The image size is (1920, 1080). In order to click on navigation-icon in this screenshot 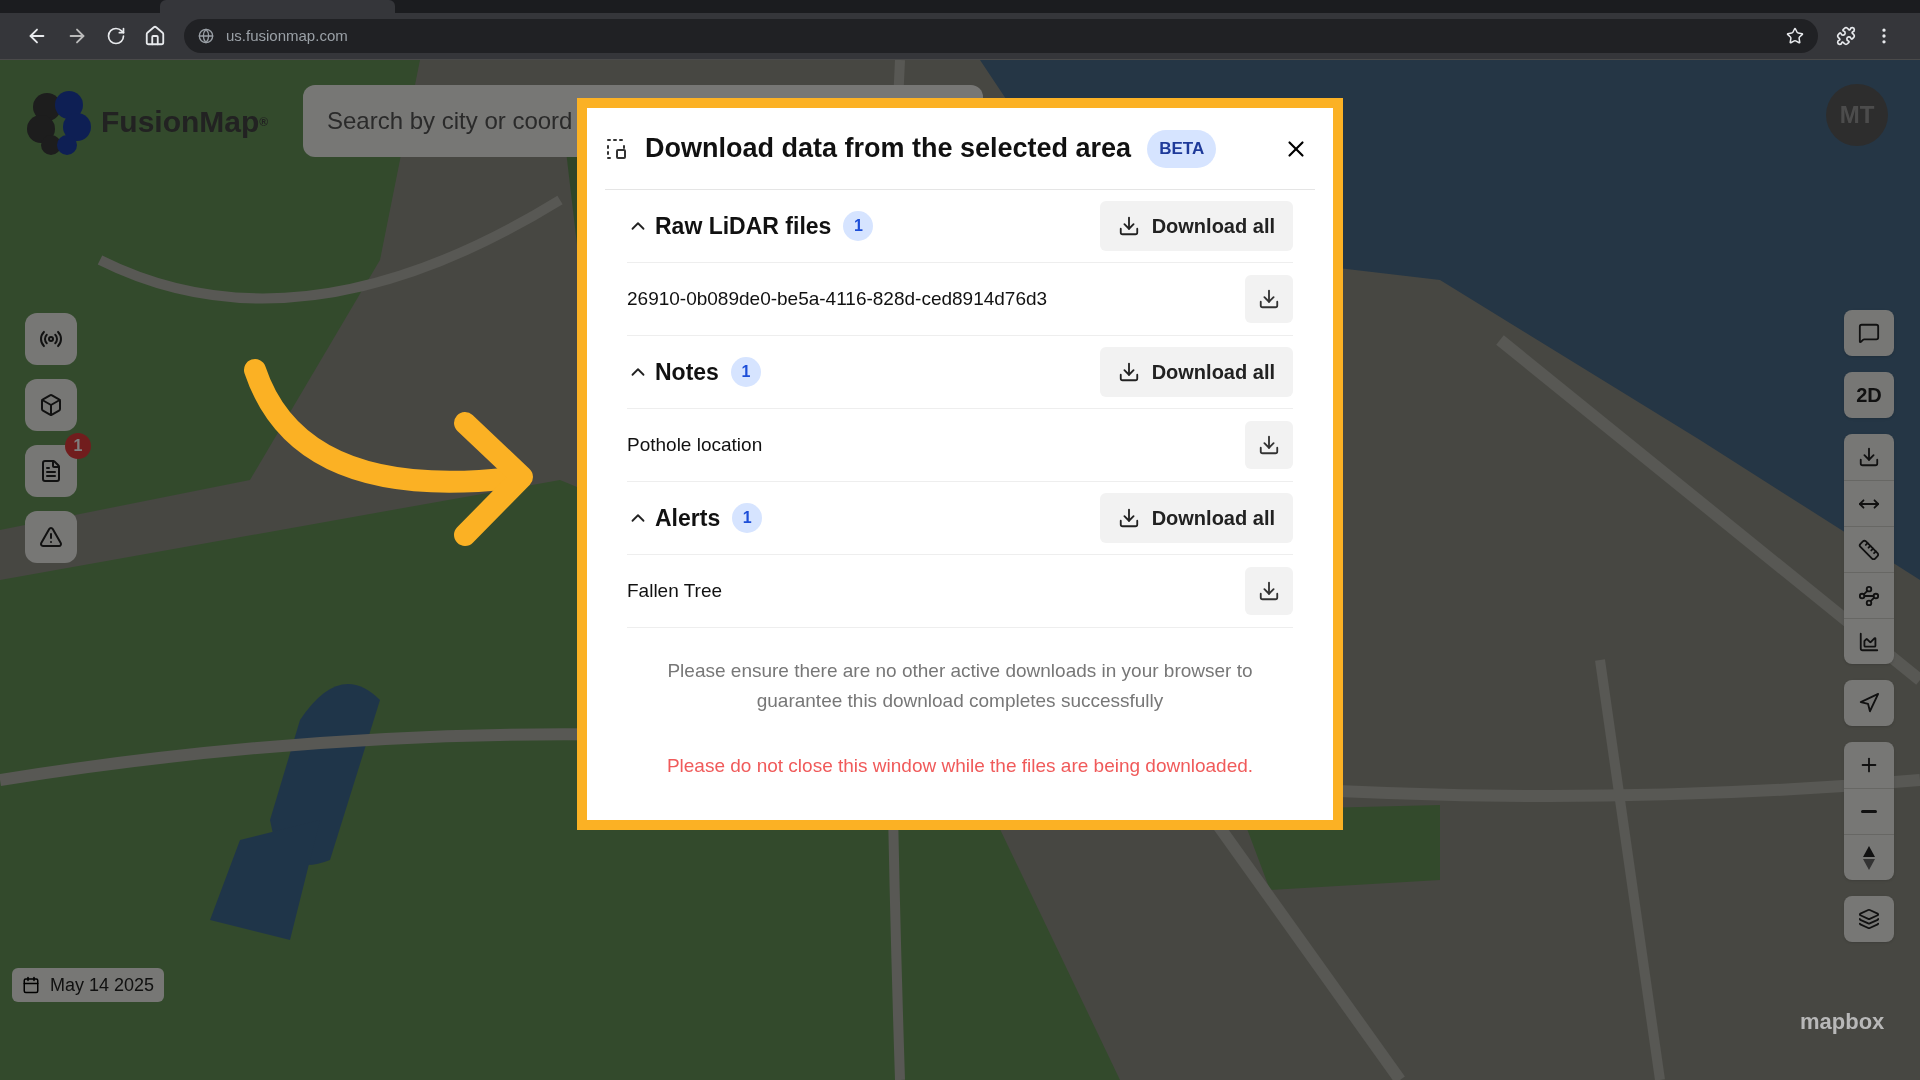, I will do `click(1869, 703)`.